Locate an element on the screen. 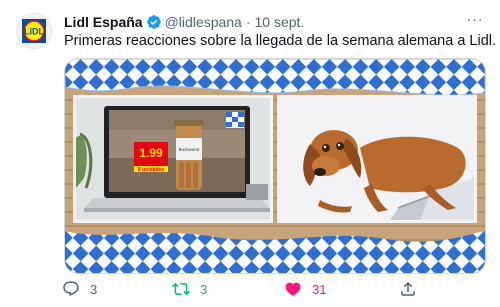  product-label: Bockwurst is located at coordinates (190, 149).